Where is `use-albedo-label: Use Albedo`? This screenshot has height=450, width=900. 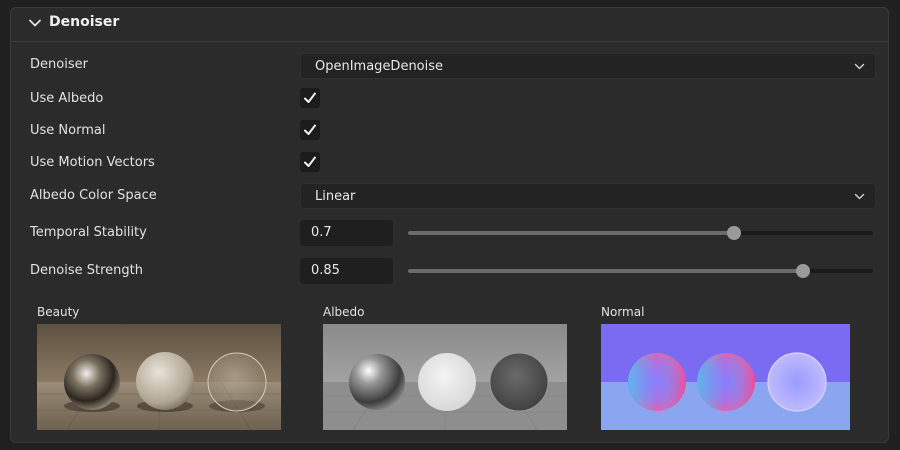 use-albedo-label: Use Albedo is located at coordinates (67, 98).